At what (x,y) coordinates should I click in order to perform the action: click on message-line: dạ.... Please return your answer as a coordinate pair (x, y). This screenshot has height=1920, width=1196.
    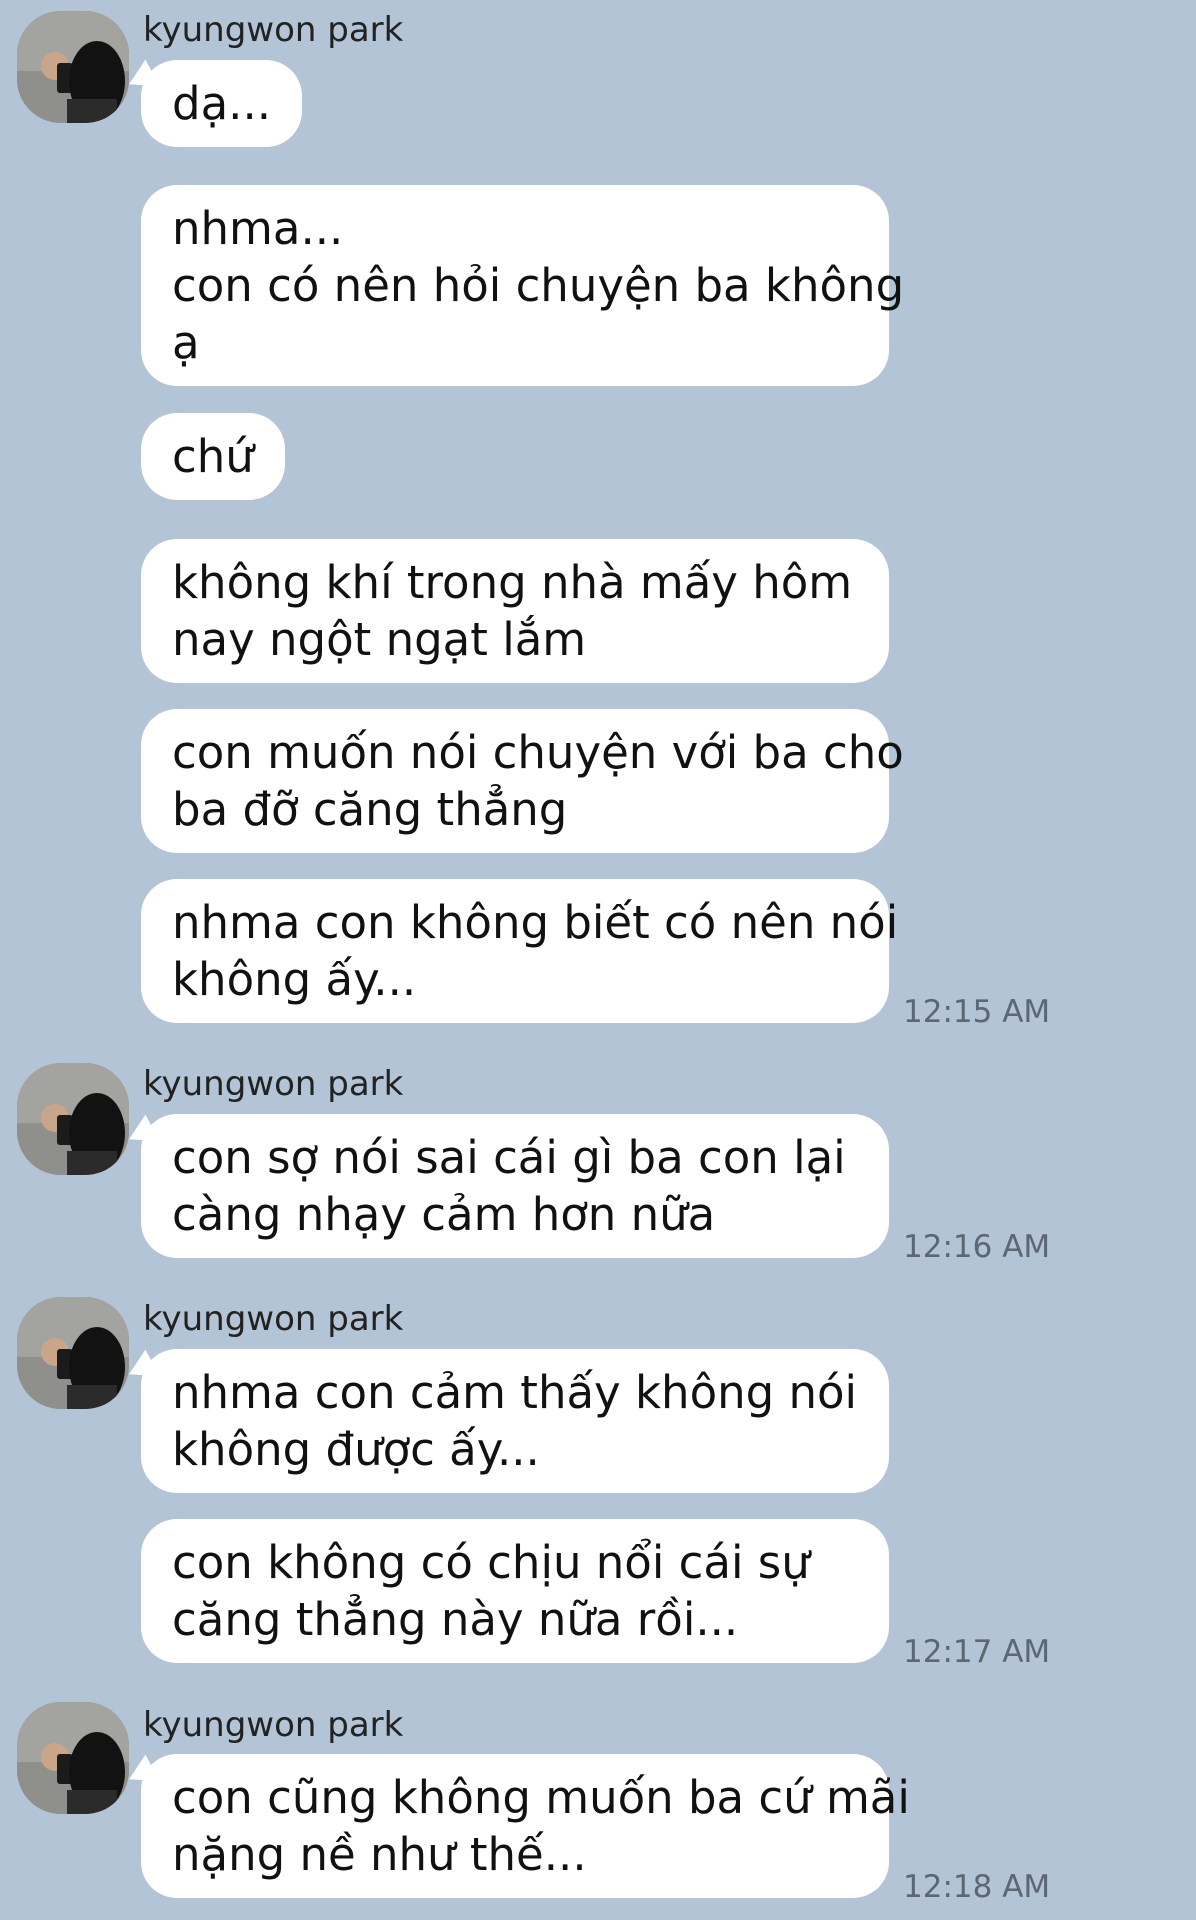
    Looking at the image, I should click on (222, 103).